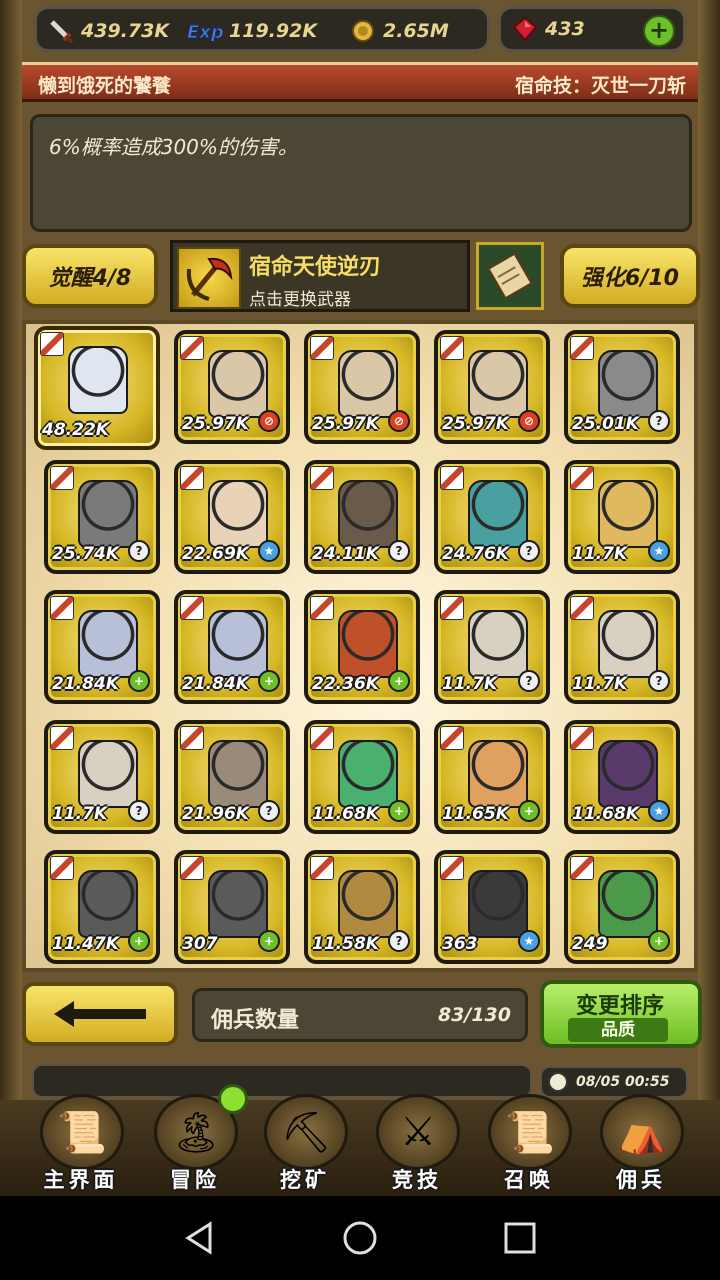  I want to click on hero-card: 22.36K +, so click(362, 647).